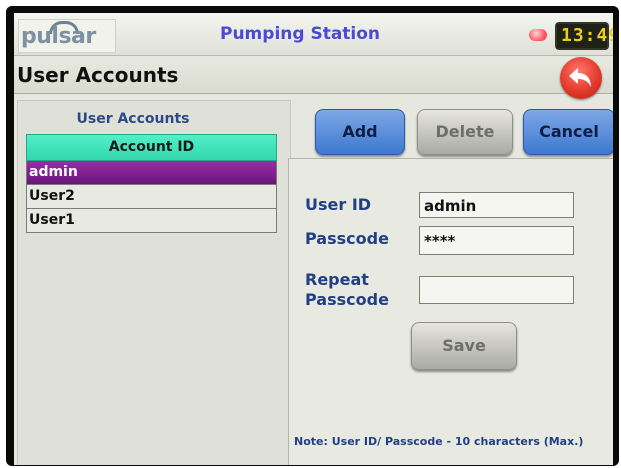  Describe the element at coordinates (98, 75) in the screenshot. I see `page-title: User Accounts` at that location.